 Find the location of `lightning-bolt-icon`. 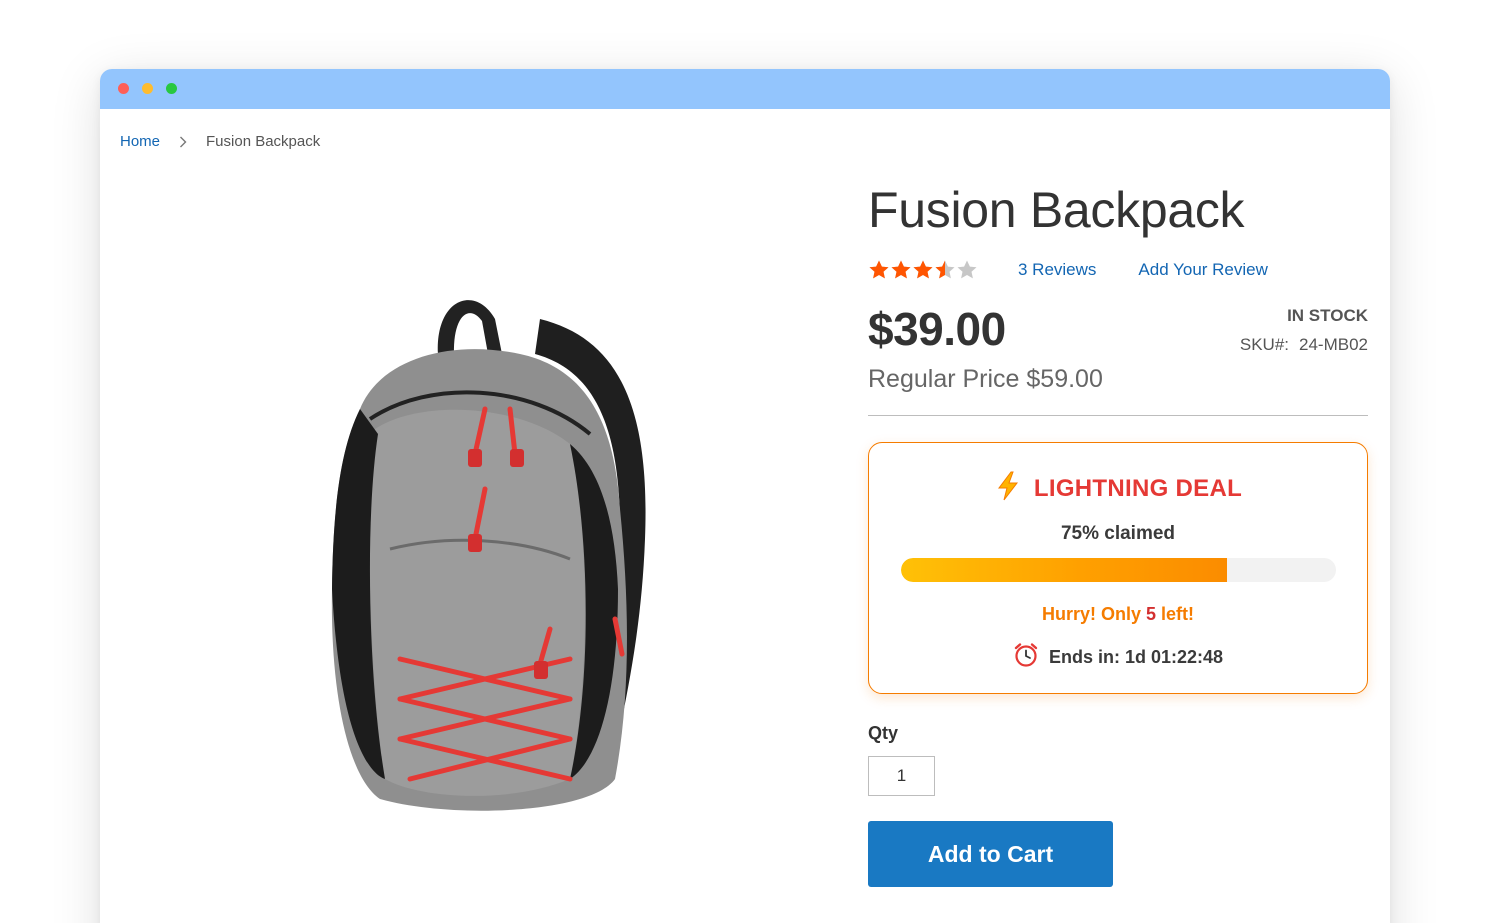

lightning-bolt-icon is located at coordinates (1008, 488).